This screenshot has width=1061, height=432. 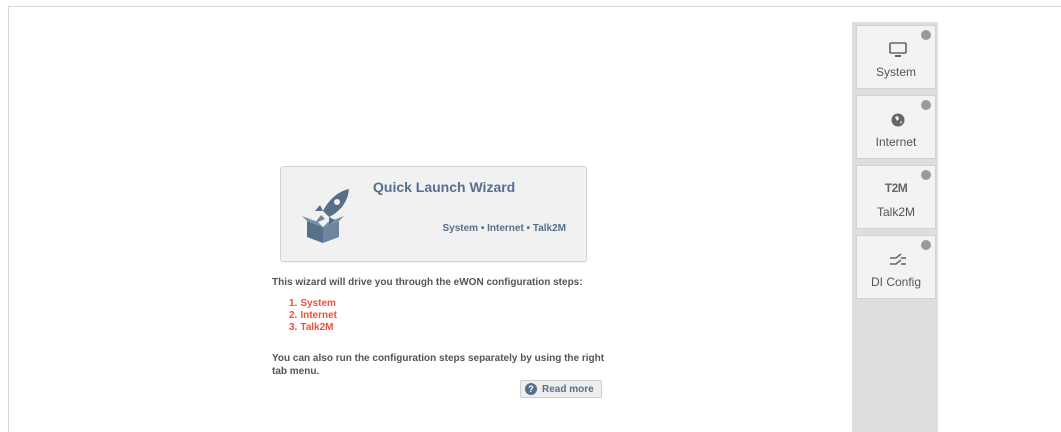 I want to click on help-icon: ?, so click(x=531, y=389).